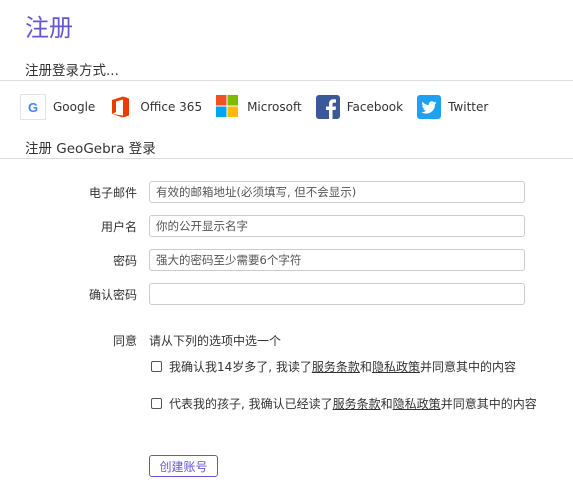 The image size is (573, 500). Describe the element at coordinates (112, 193) in the screenshot. I see `email-label: 电子邮件` at that location.